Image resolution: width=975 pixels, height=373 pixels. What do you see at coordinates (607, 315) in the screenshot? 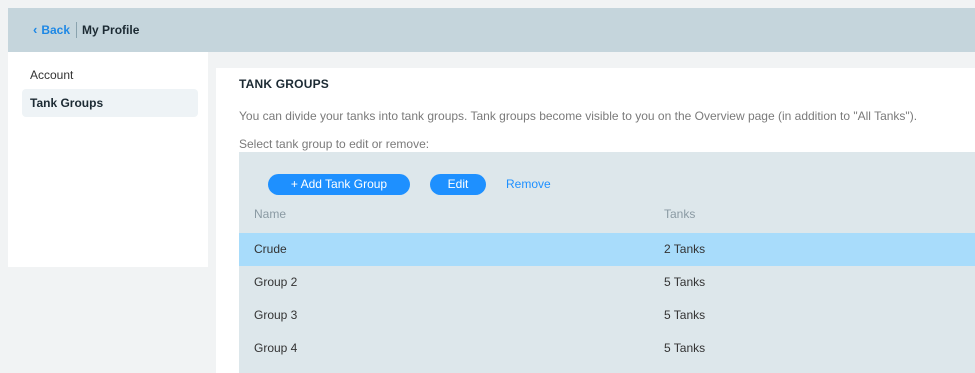
I see `table-row: Group 3 5 Tanks` at bounding box center [607, 315].